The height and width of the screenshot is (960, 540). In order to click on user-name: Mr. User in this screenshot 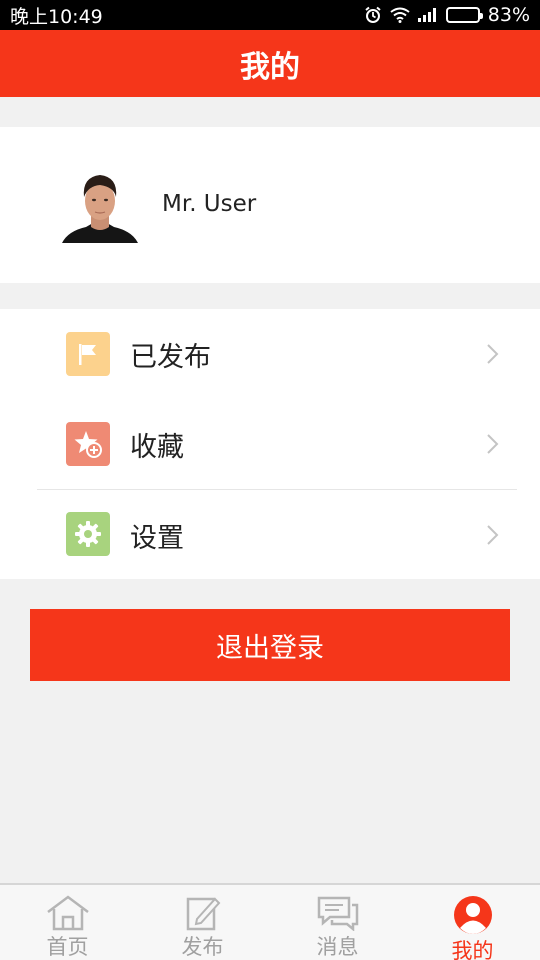, I will do `click(209, 204)`.